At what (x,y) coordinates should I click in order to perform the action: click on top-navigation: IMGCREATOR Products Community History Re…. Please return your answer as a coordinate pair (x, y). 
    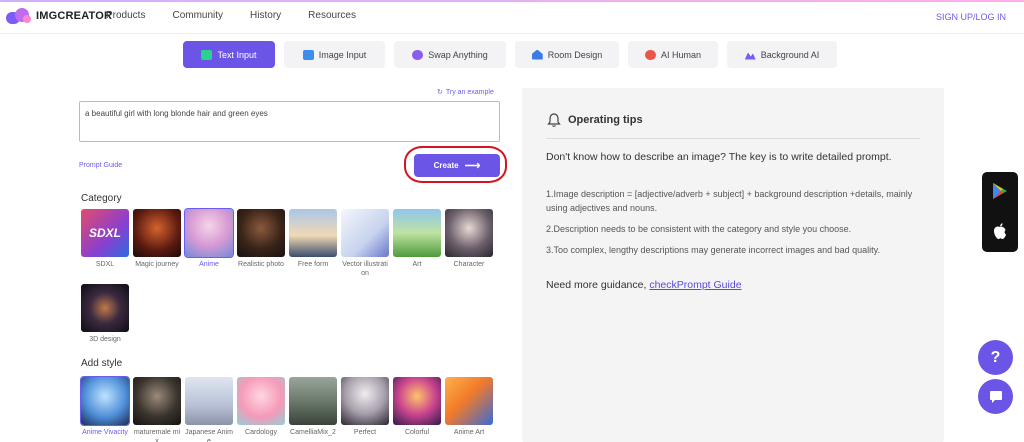
    Looking at the image, I should click on (512, 17).